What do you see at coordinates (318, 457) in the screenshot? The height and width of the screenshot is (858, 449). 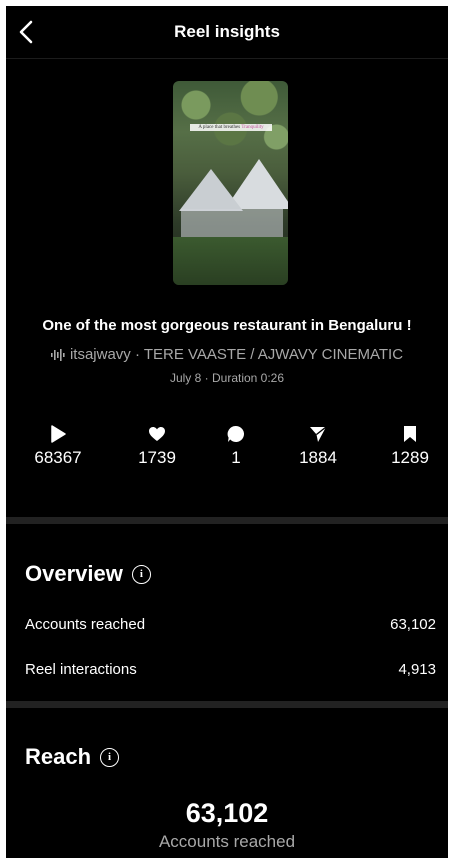 I see `stat-value: 1884` at bounding box center [318, 457].